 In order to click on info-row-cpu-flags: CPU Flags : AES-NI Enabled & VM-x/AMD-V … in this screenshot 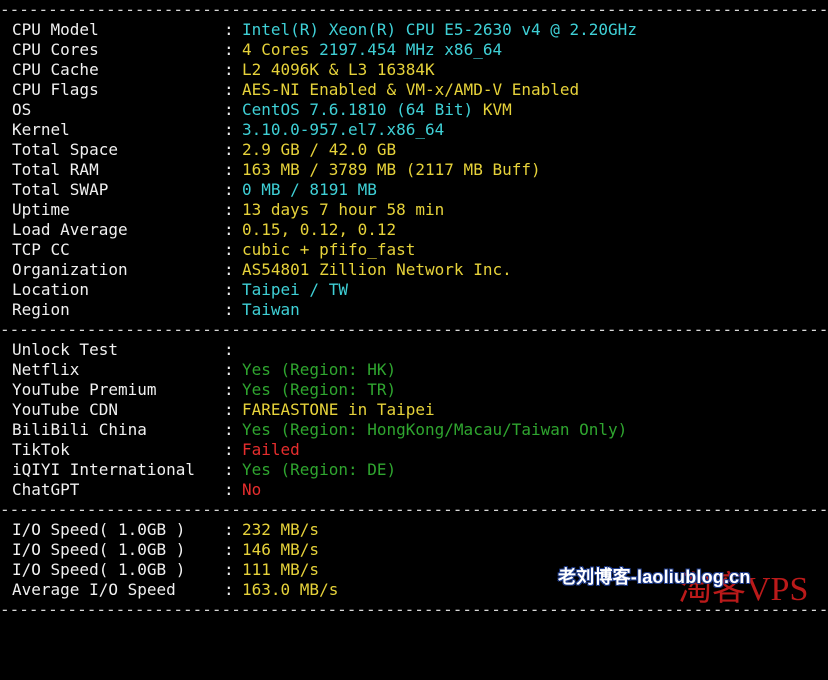, I will do `click(295, 90)`.